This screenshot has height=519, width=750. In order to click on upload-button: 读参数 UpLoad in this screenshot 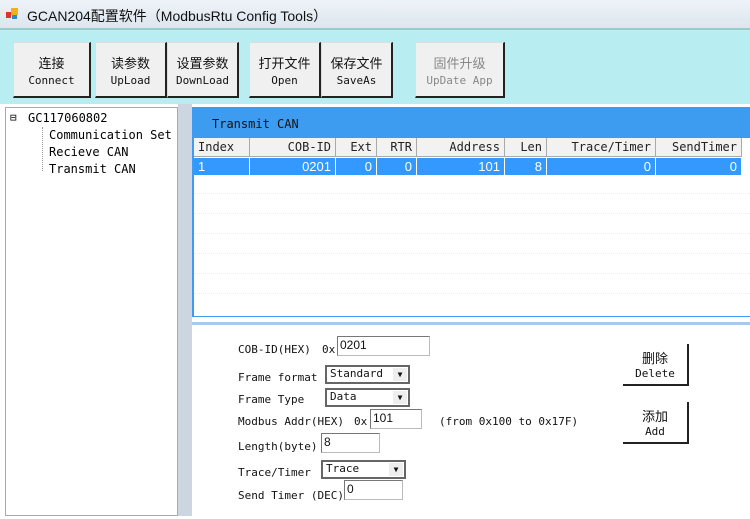, I will do `click(131, 70)`.